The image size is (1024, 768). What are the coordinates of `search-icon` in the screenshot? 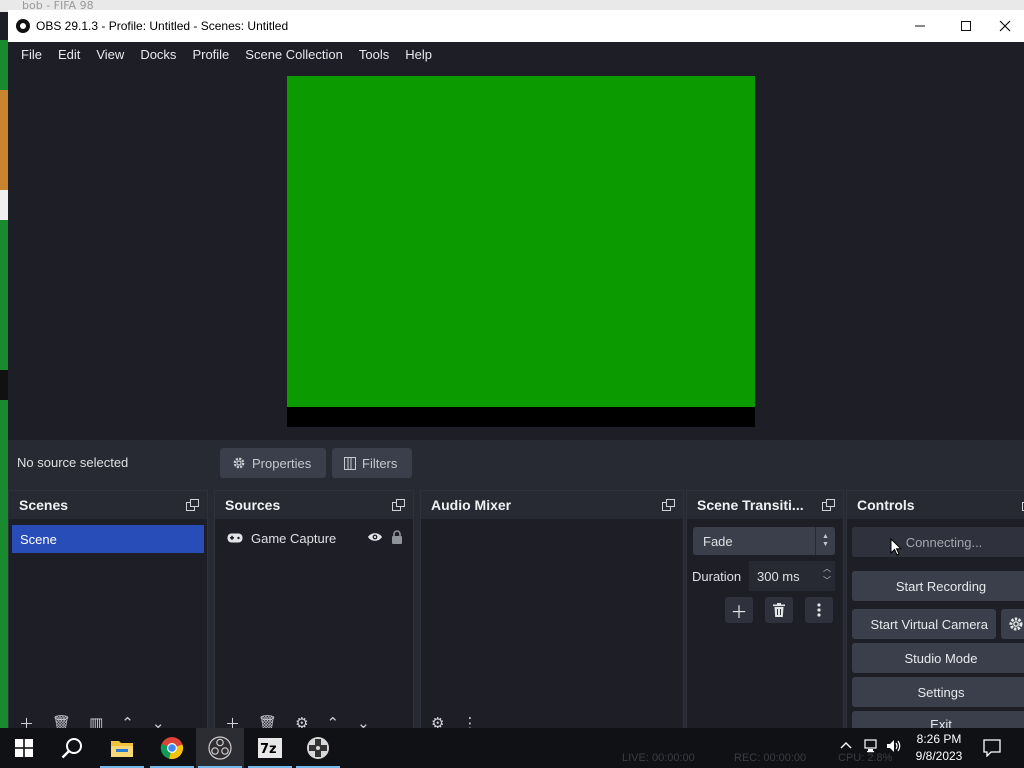 It's located at (71, 748).